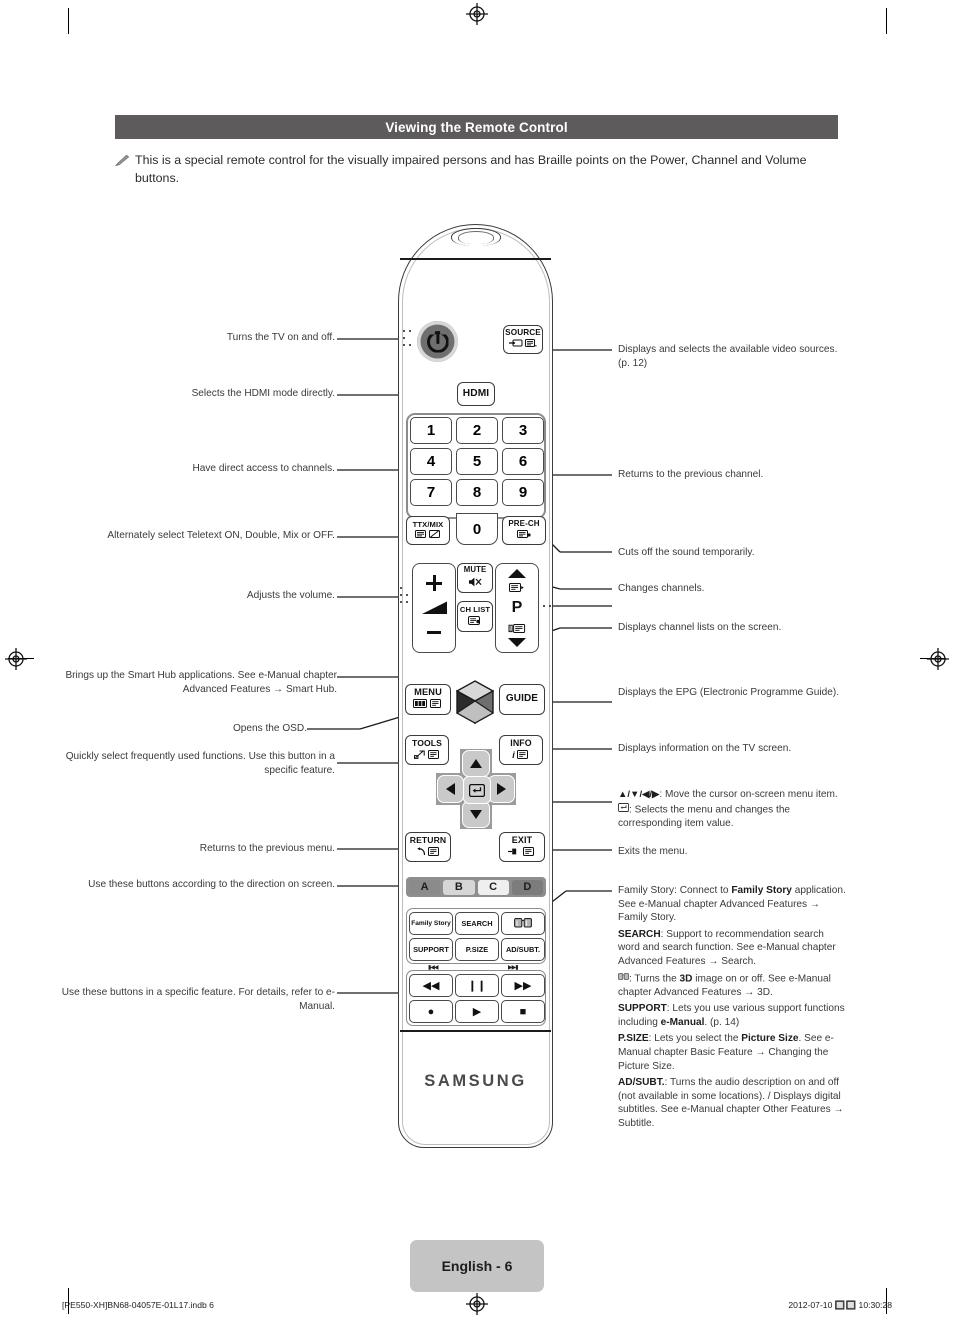 Image resolution: width=954 pixels, height=1321 pixels. I want to click on smart-hub-button, so click(475, 702).